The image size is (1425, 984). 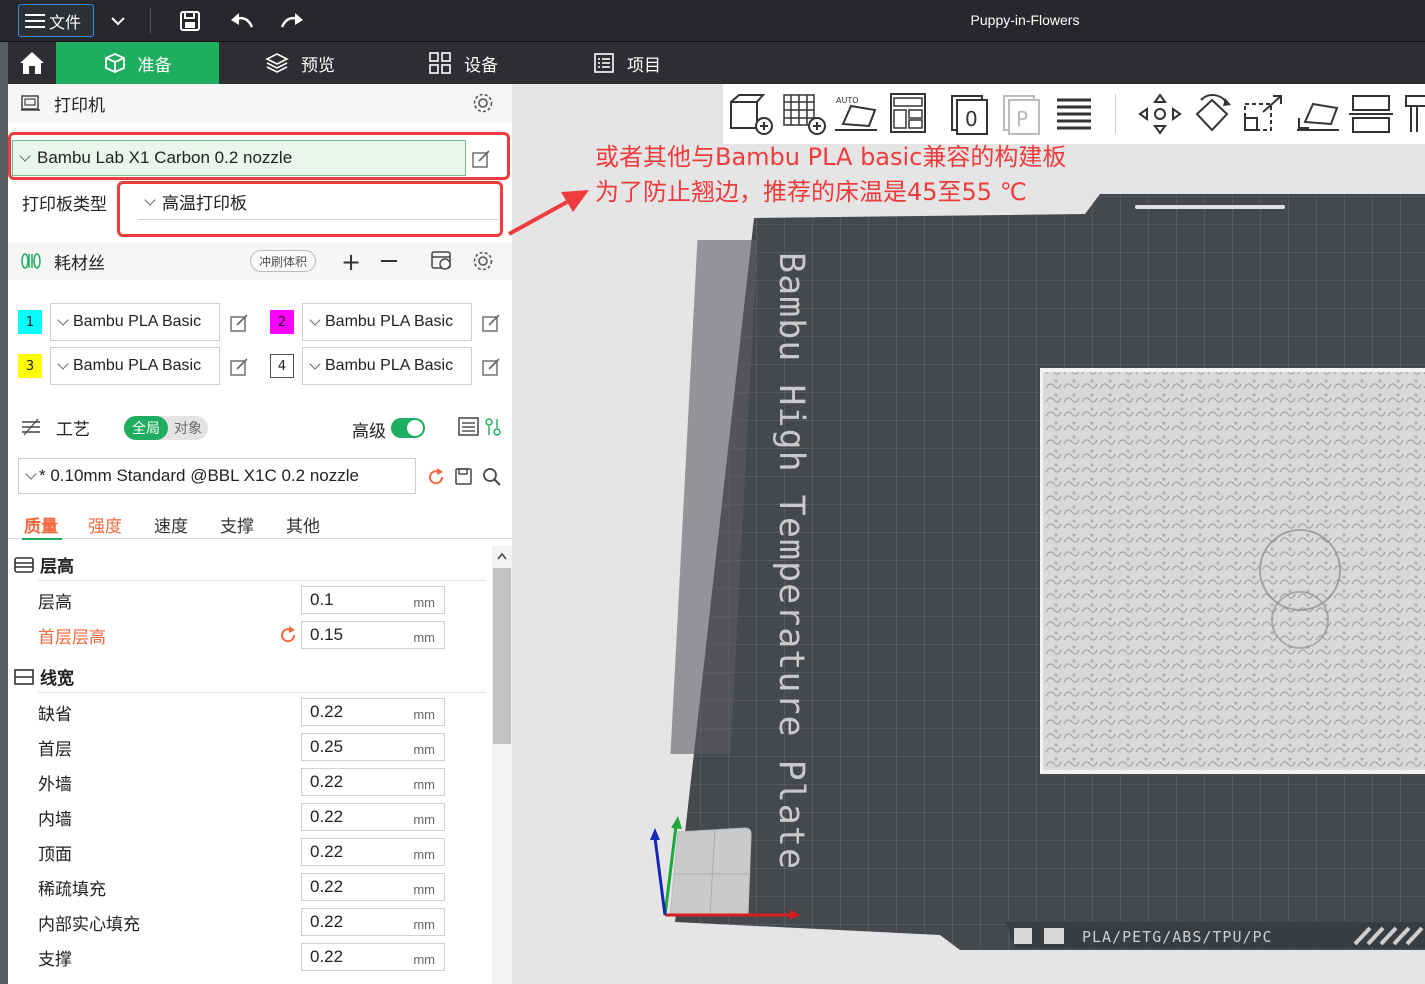 What do you see at coordinates (199, 475) in the screenshot?
I see `process-preset-value: * 0.10mm Standard @BBL X1C 0.2 nozzle` at bounding box center [199, 475].